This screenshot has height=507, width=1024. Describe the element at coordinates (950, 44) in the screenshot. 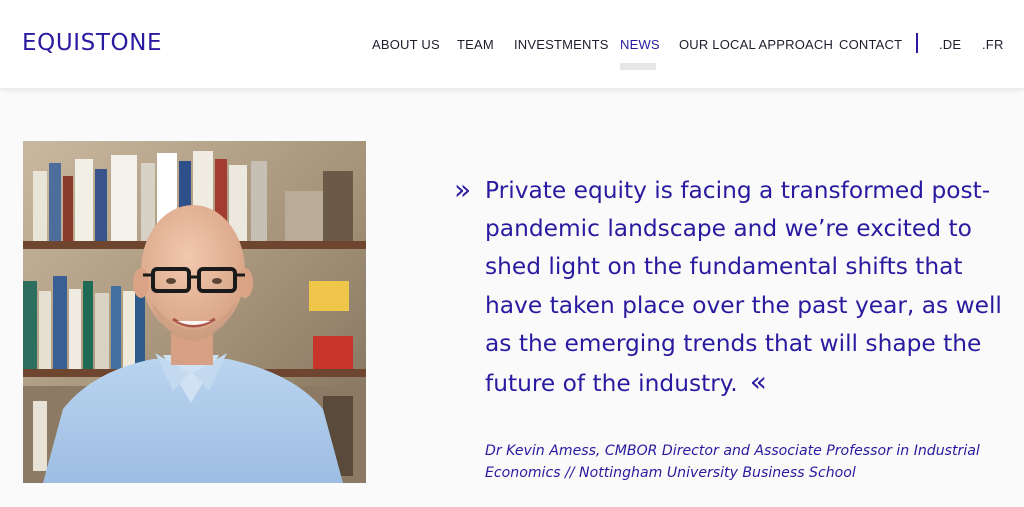

I see `language-de-link: .DE` at that location.